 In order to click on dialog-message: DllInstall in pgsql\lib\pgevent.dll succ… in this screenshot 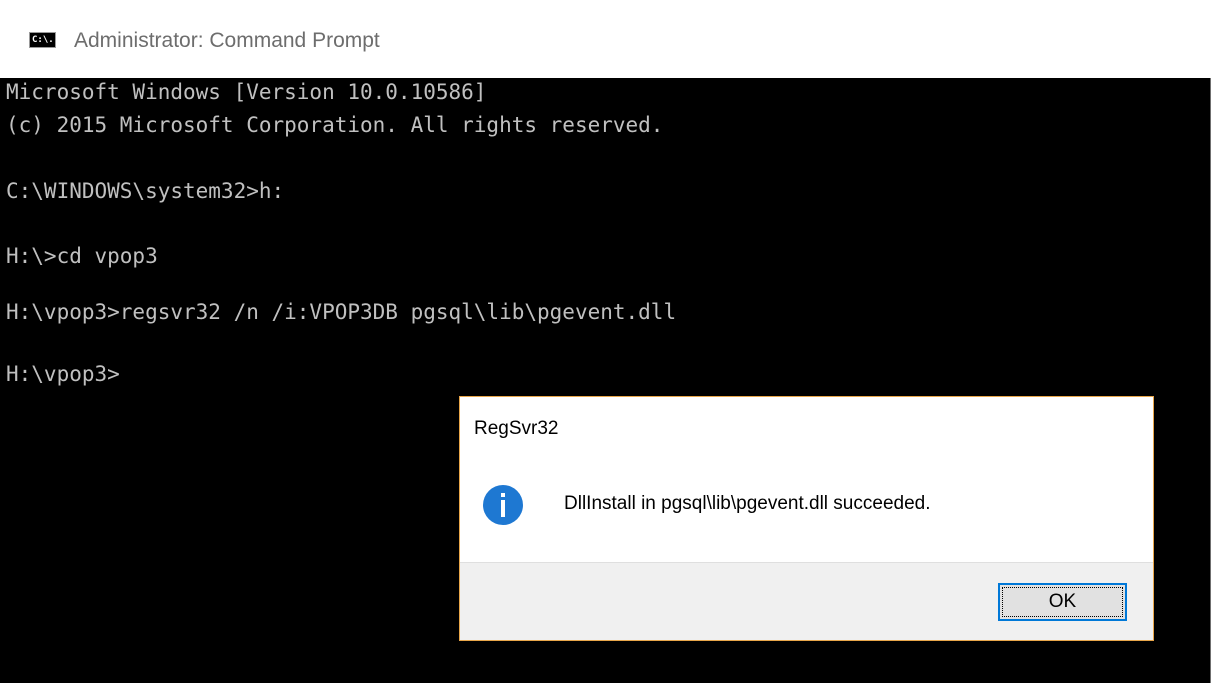, I will do `click(747, 503)`.